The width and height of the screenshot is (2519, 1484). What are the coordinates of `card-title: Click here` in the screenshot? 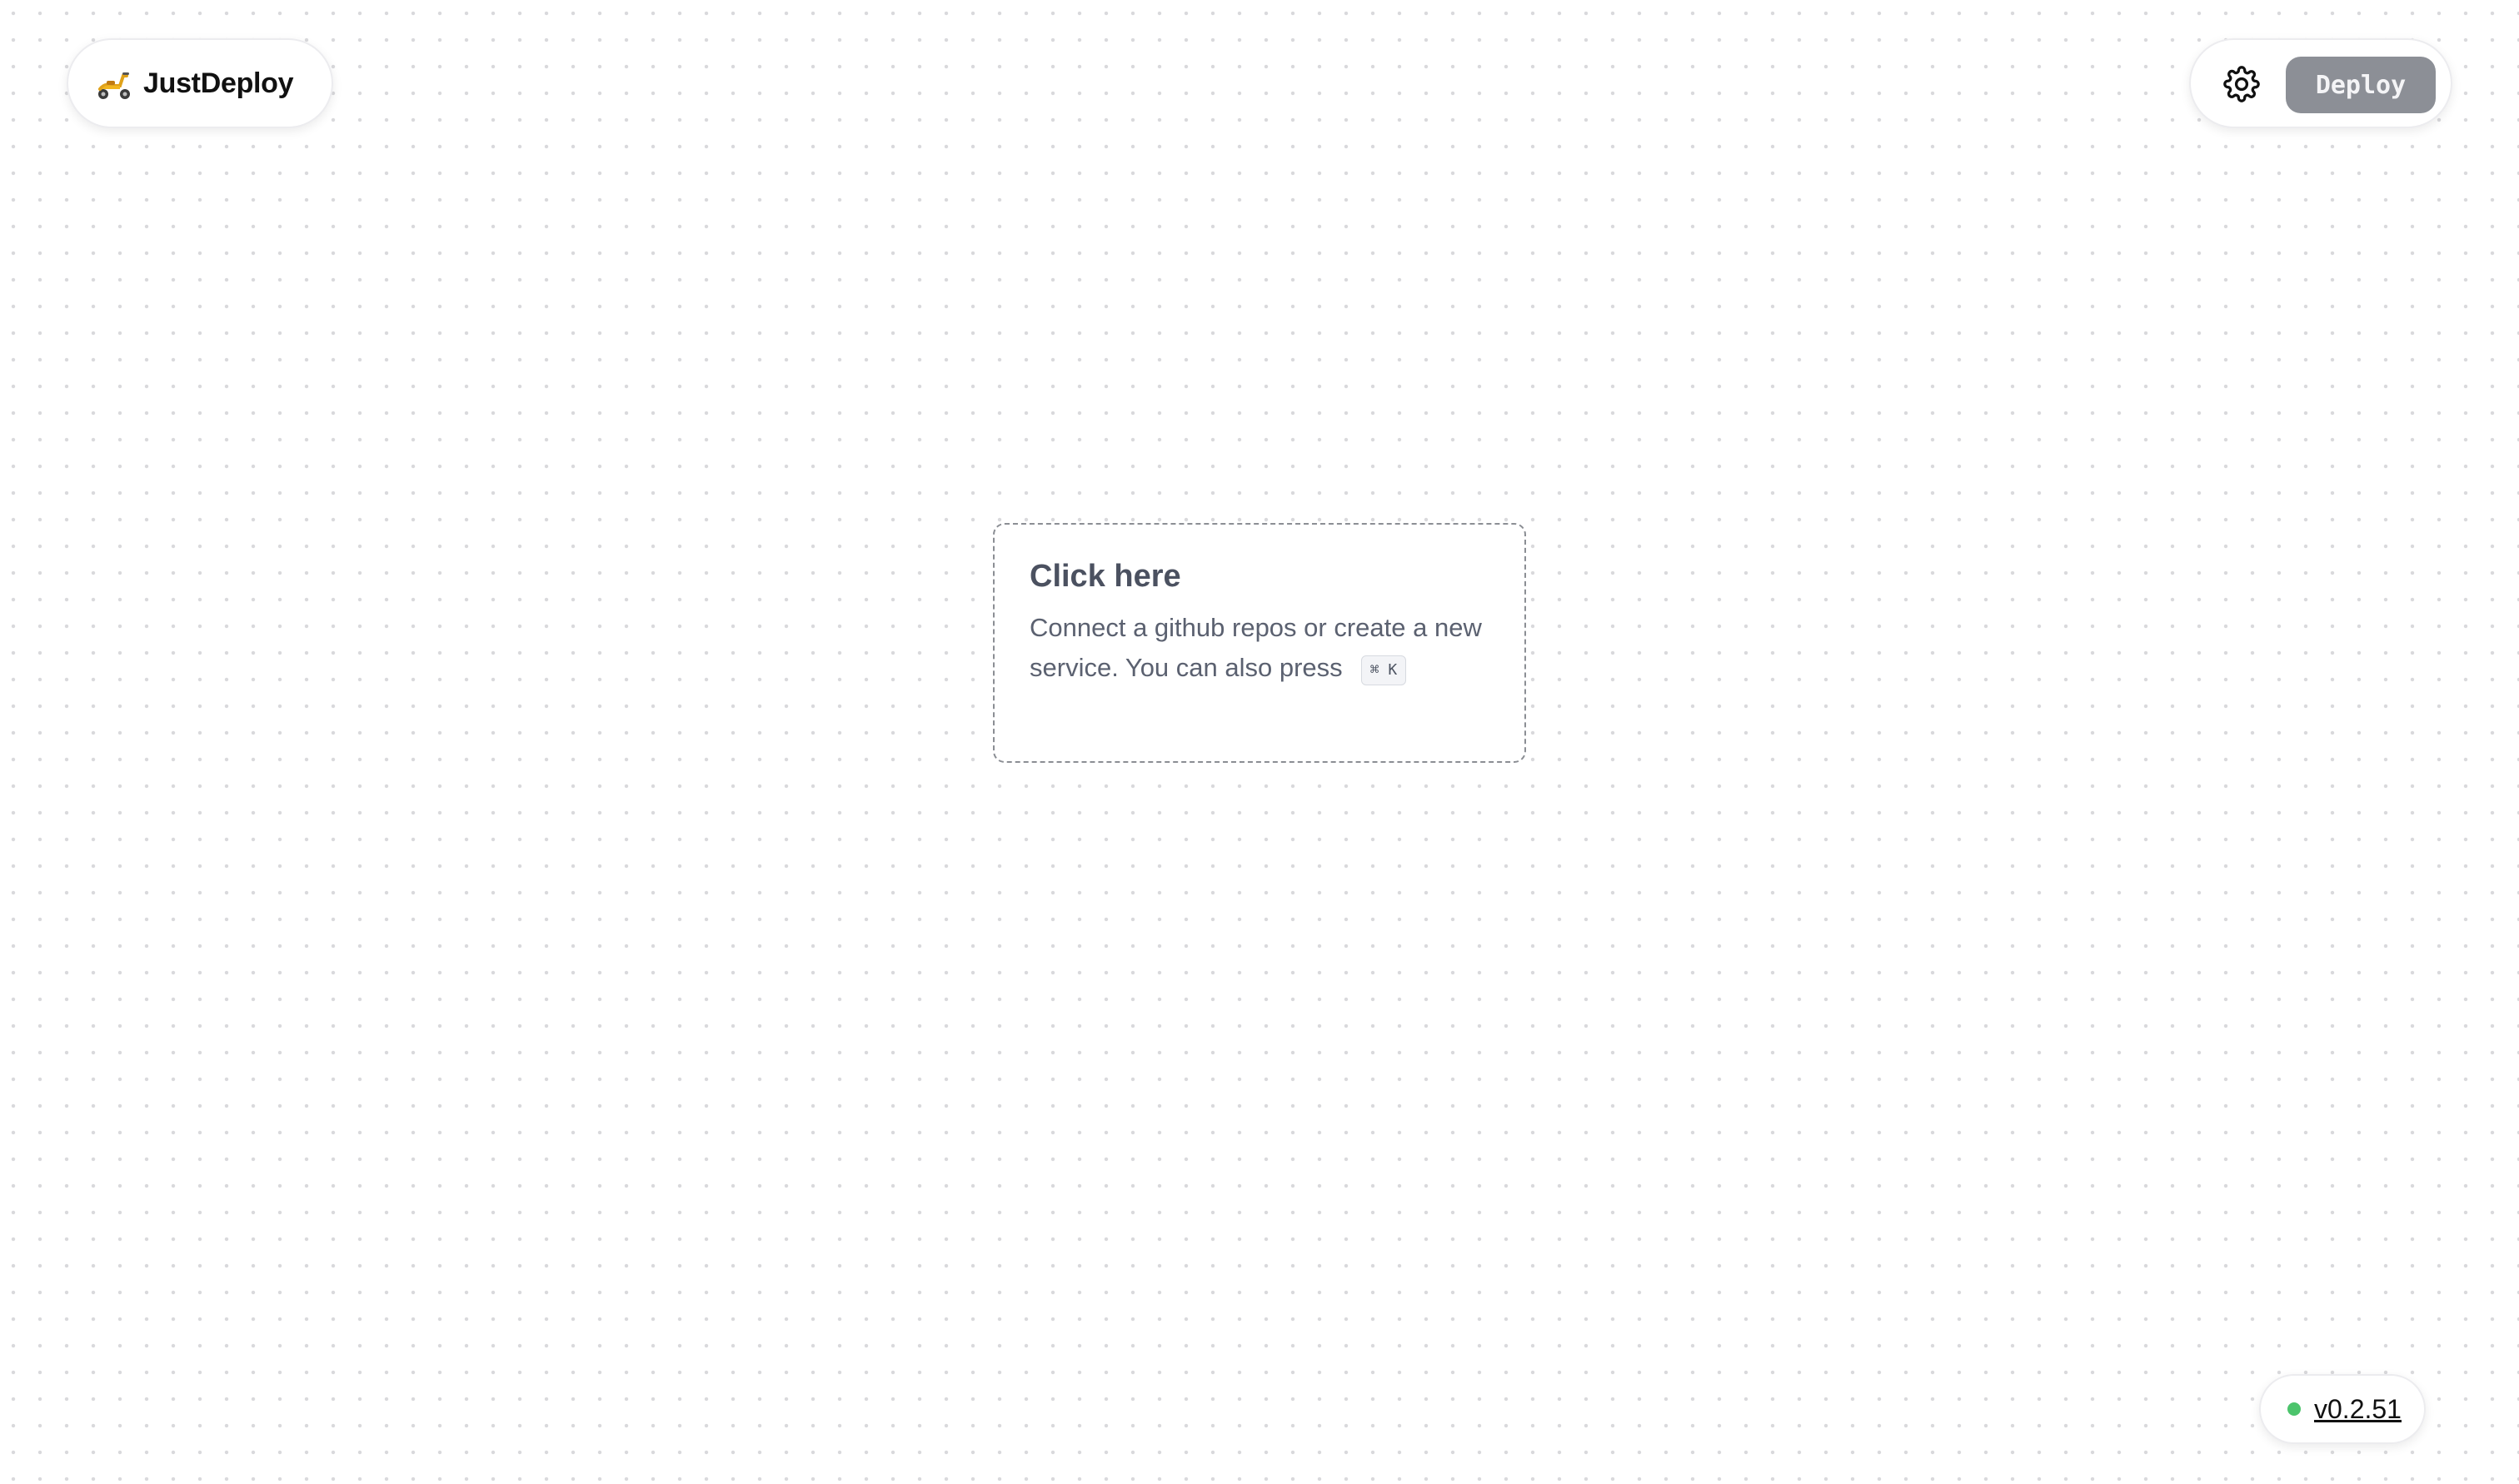 It's located at (1105, 576).